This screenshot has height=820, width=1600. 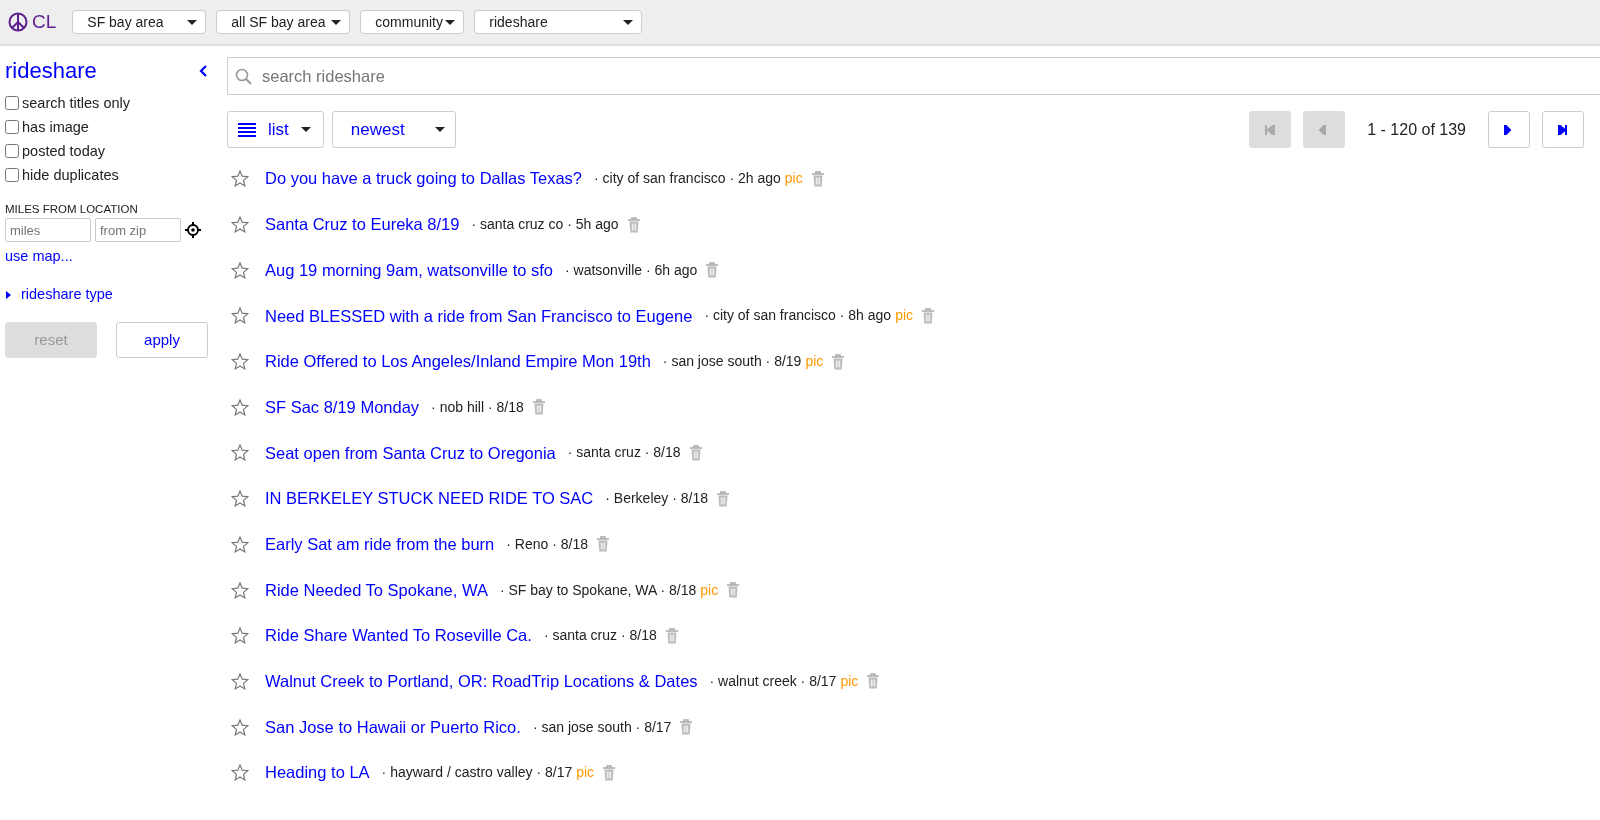 I want to click on sort-dropdown: newest, so click(x=393, y=129).